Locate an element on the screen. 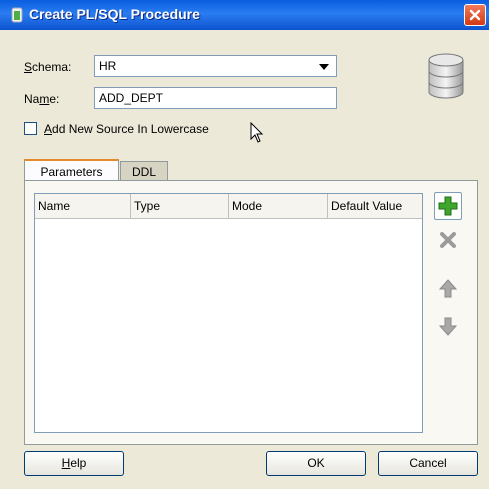  up-arrow-icon is located at coordinates (448, 288).